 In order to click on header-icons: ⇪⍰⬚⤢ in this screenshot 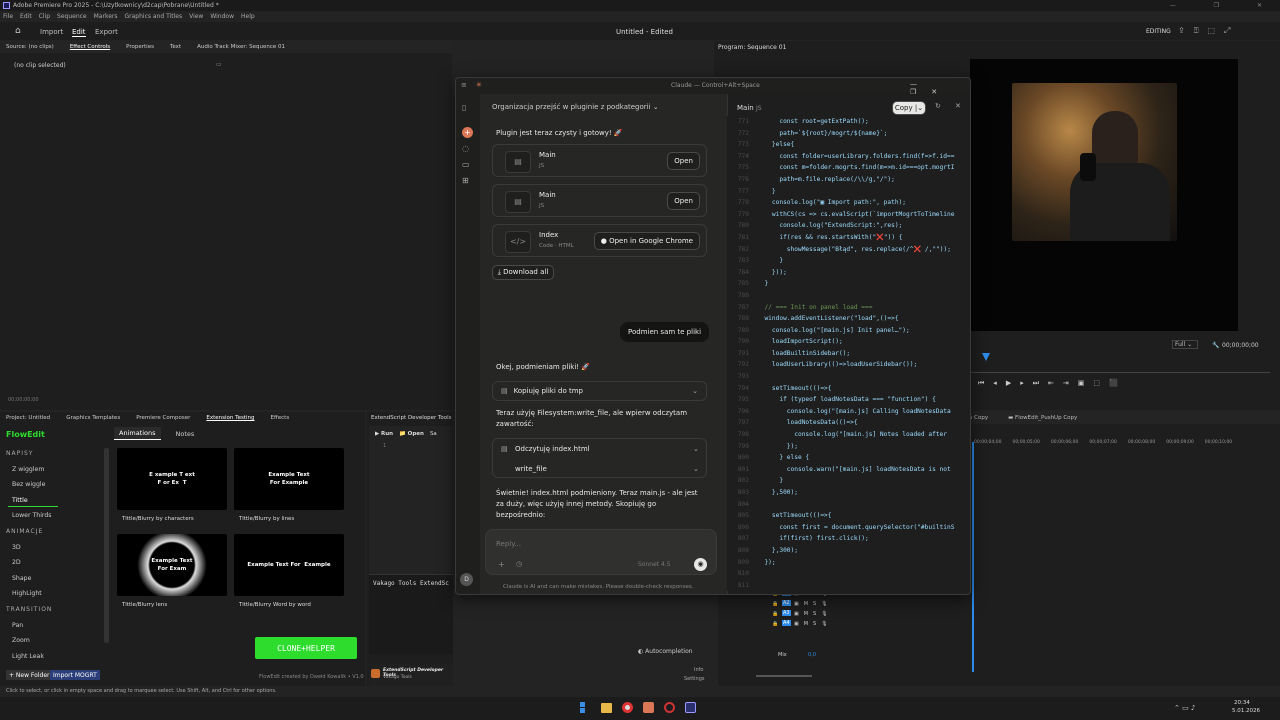, I will do `click(1208, 31)`.